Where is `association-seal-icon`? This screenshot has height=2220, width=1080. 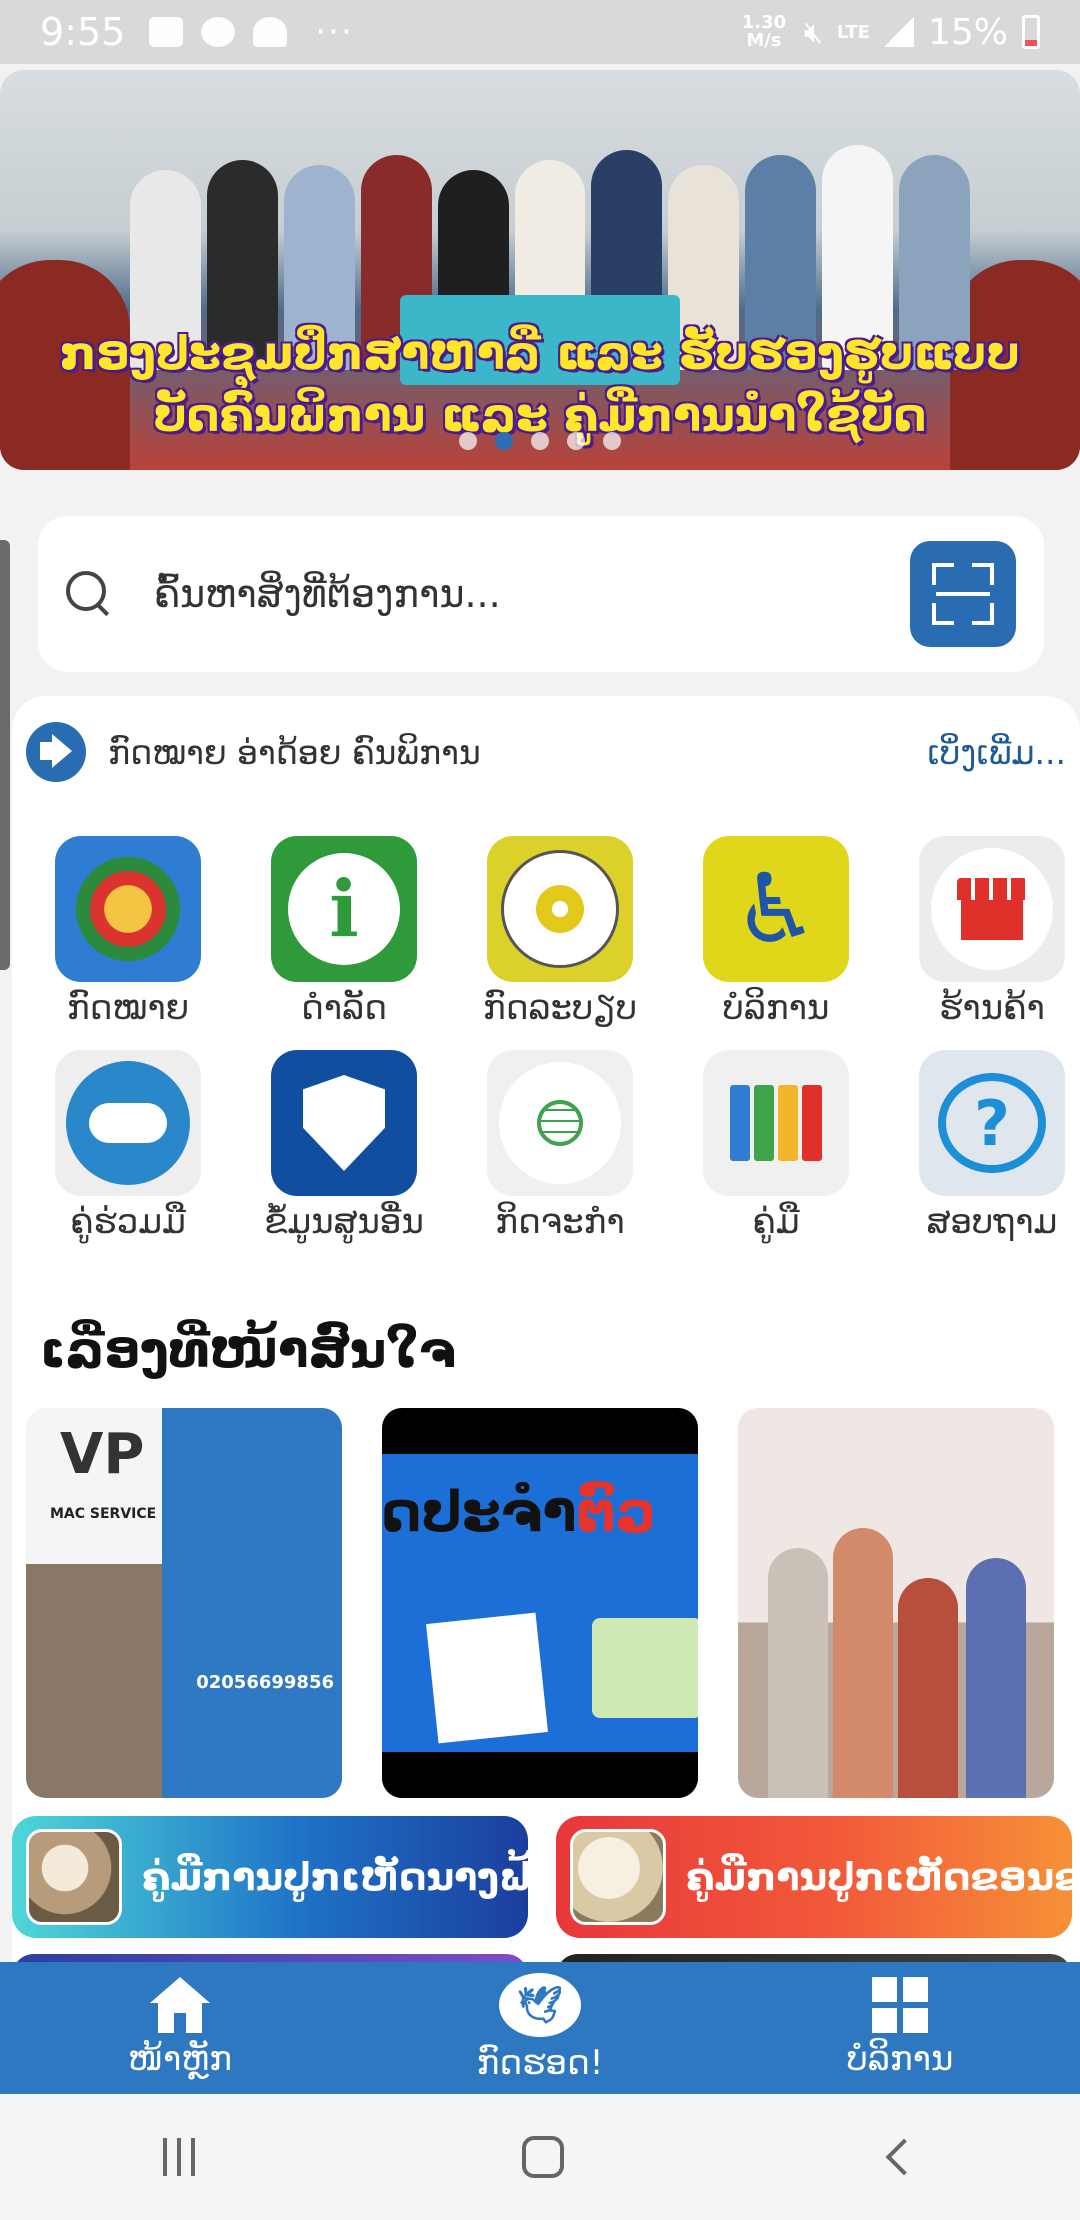
association-seal-icon is located at coordinates (560, 909).